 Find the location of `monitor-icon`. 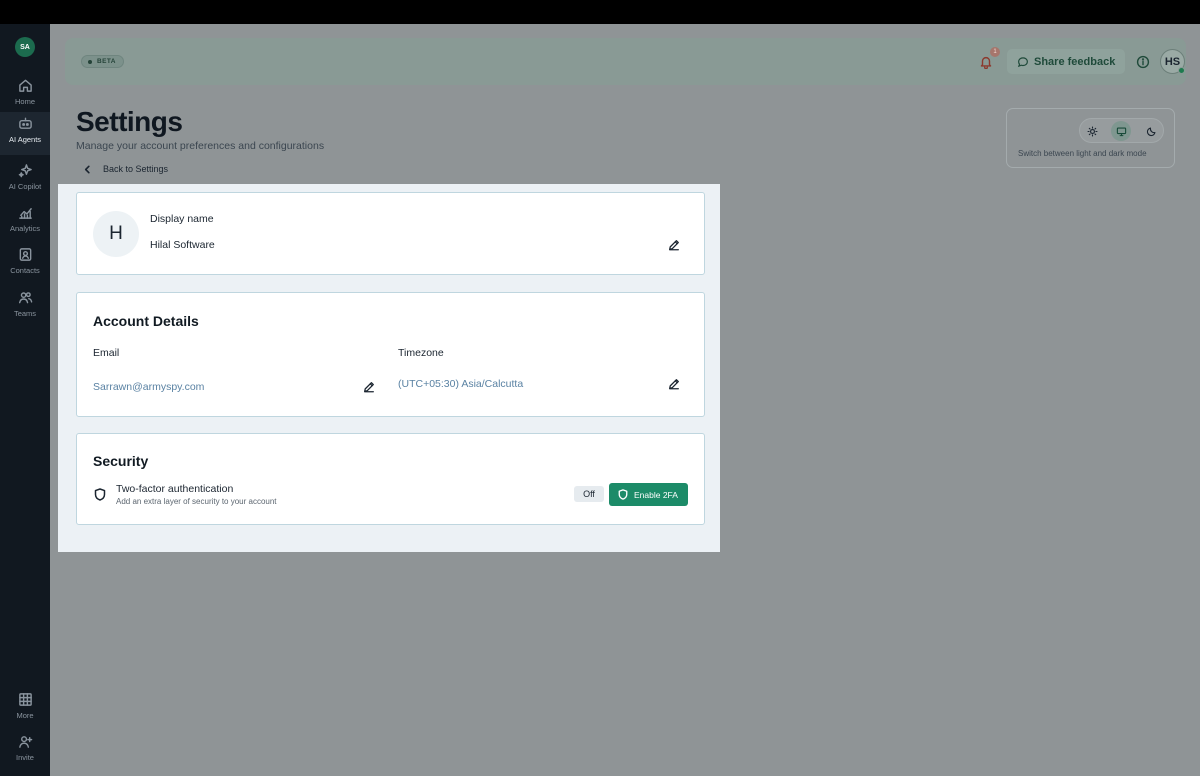

monitor-icon is located at coordinates (1121, 131).